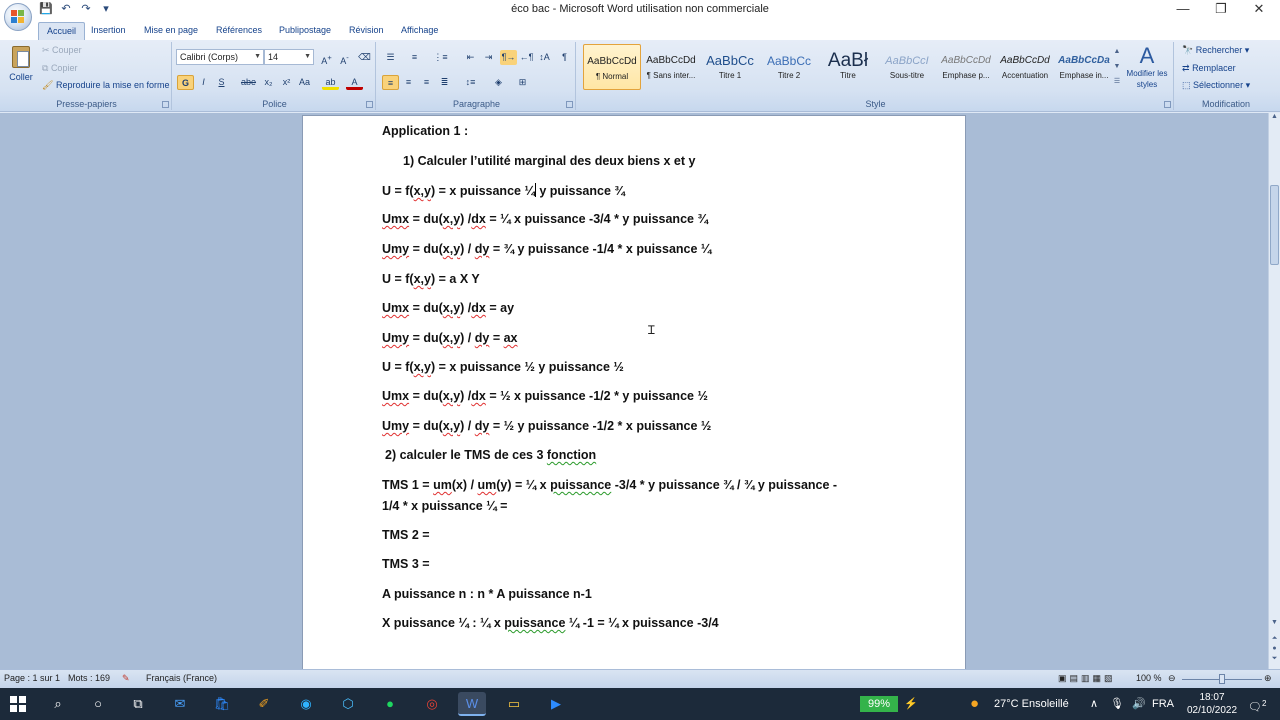 This screenshot has height=720, width=1280. Describe the element at coordinates (440, 57) in the screenshot. I see `multilevel-list-icon: ⋮≡` at that location.